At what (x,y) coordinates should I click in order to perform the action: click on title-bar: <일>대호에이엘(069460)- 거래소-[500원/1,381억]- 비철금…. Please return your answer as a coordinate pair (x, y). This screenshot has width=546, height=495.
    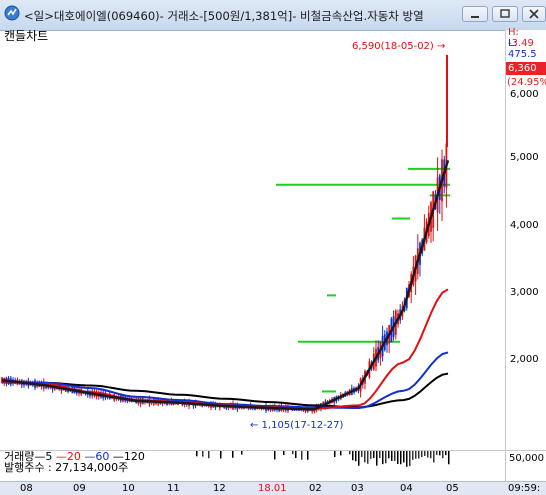
    Looking at the image, I should click on (273, 15).